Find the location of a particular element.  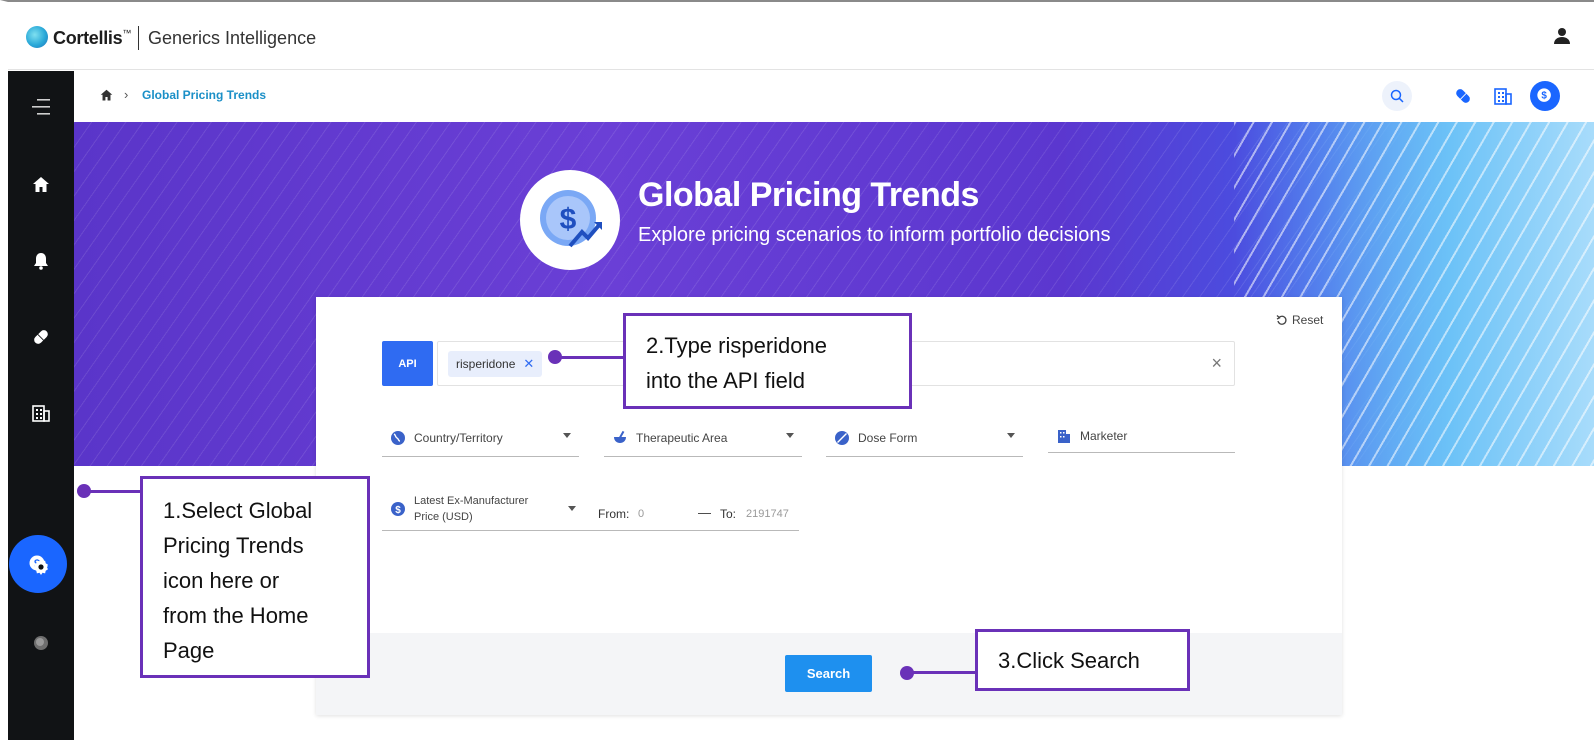

dose-form-label: Dose Form is located at coordinates (888, 437).